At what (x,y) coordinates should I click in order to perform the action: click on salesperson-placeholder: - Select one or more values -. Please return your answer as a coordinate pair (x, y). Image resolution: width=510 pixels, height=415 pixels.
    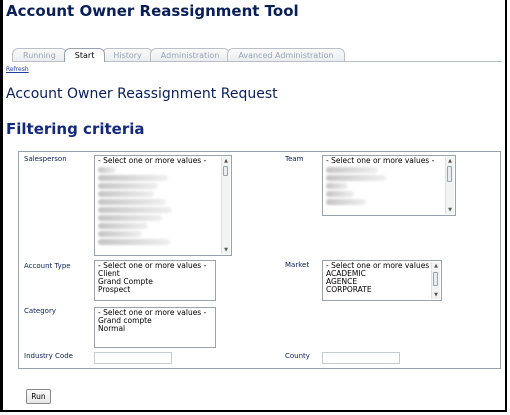
    Looking at the image, I should click on (163, 161).